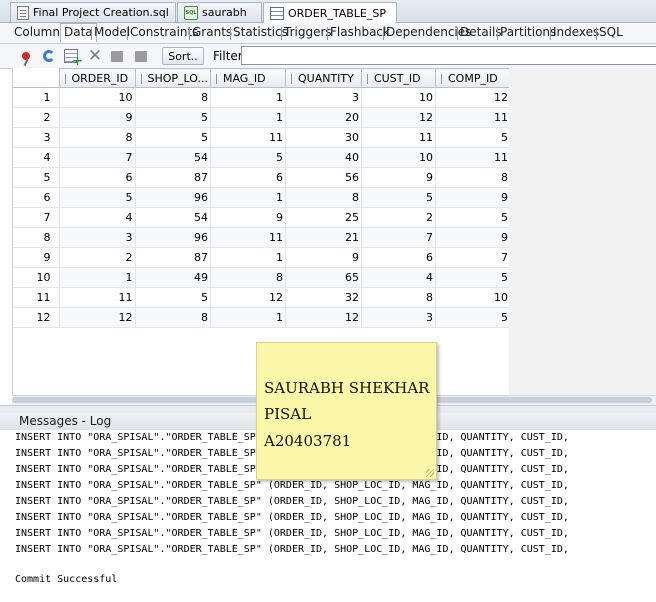 This screenshot has width=656, height=602. I want to click on freeze-view-button, so click(26, 56).